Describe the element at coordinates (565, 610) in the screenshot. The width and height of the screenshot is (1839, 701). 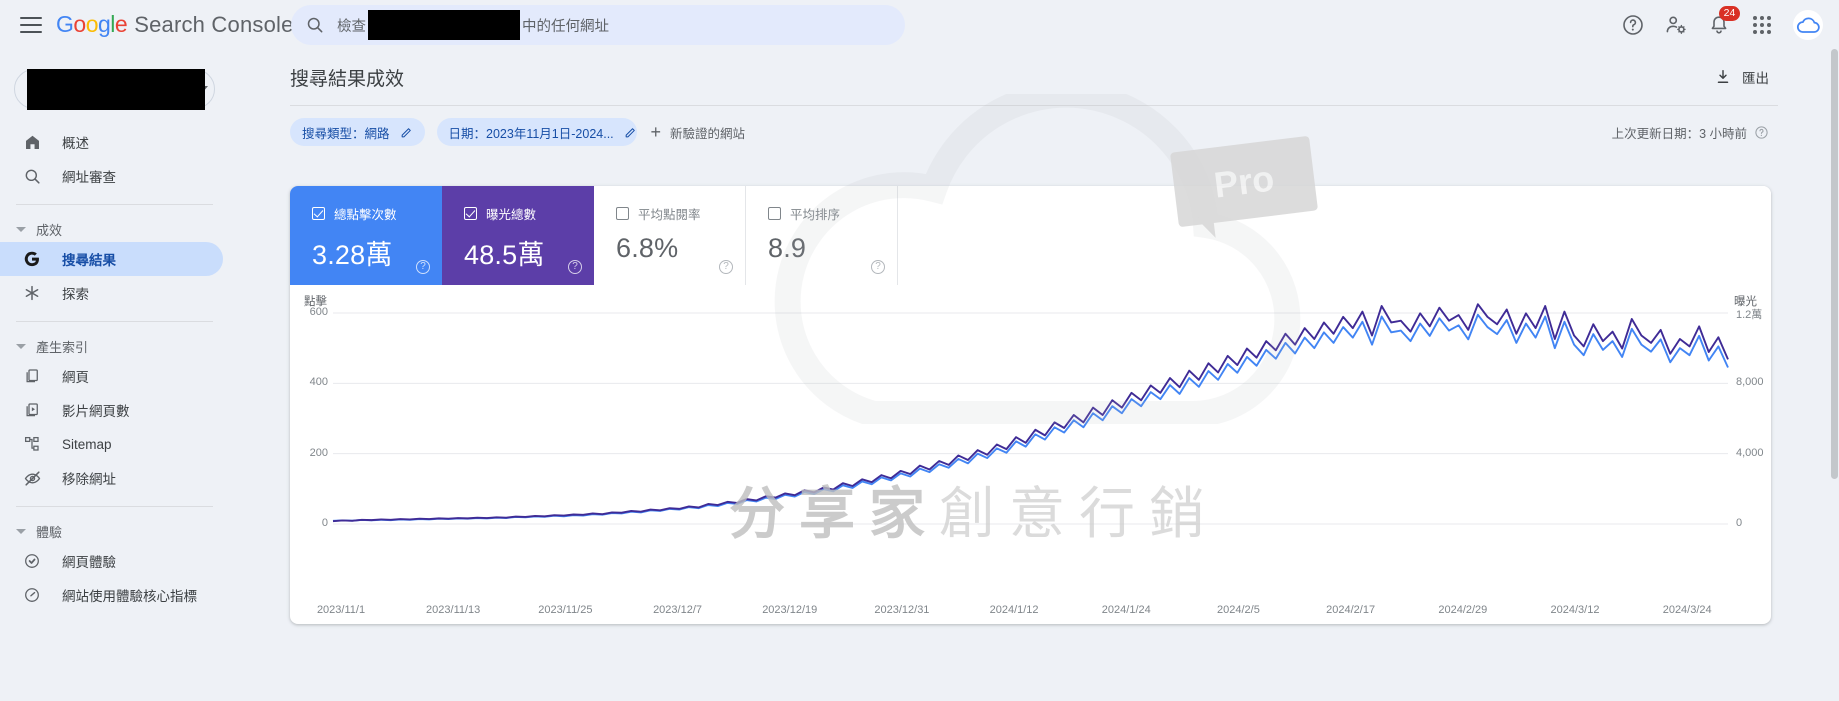
I see `x-axis-tick-label: 2023/11/25` at that location.